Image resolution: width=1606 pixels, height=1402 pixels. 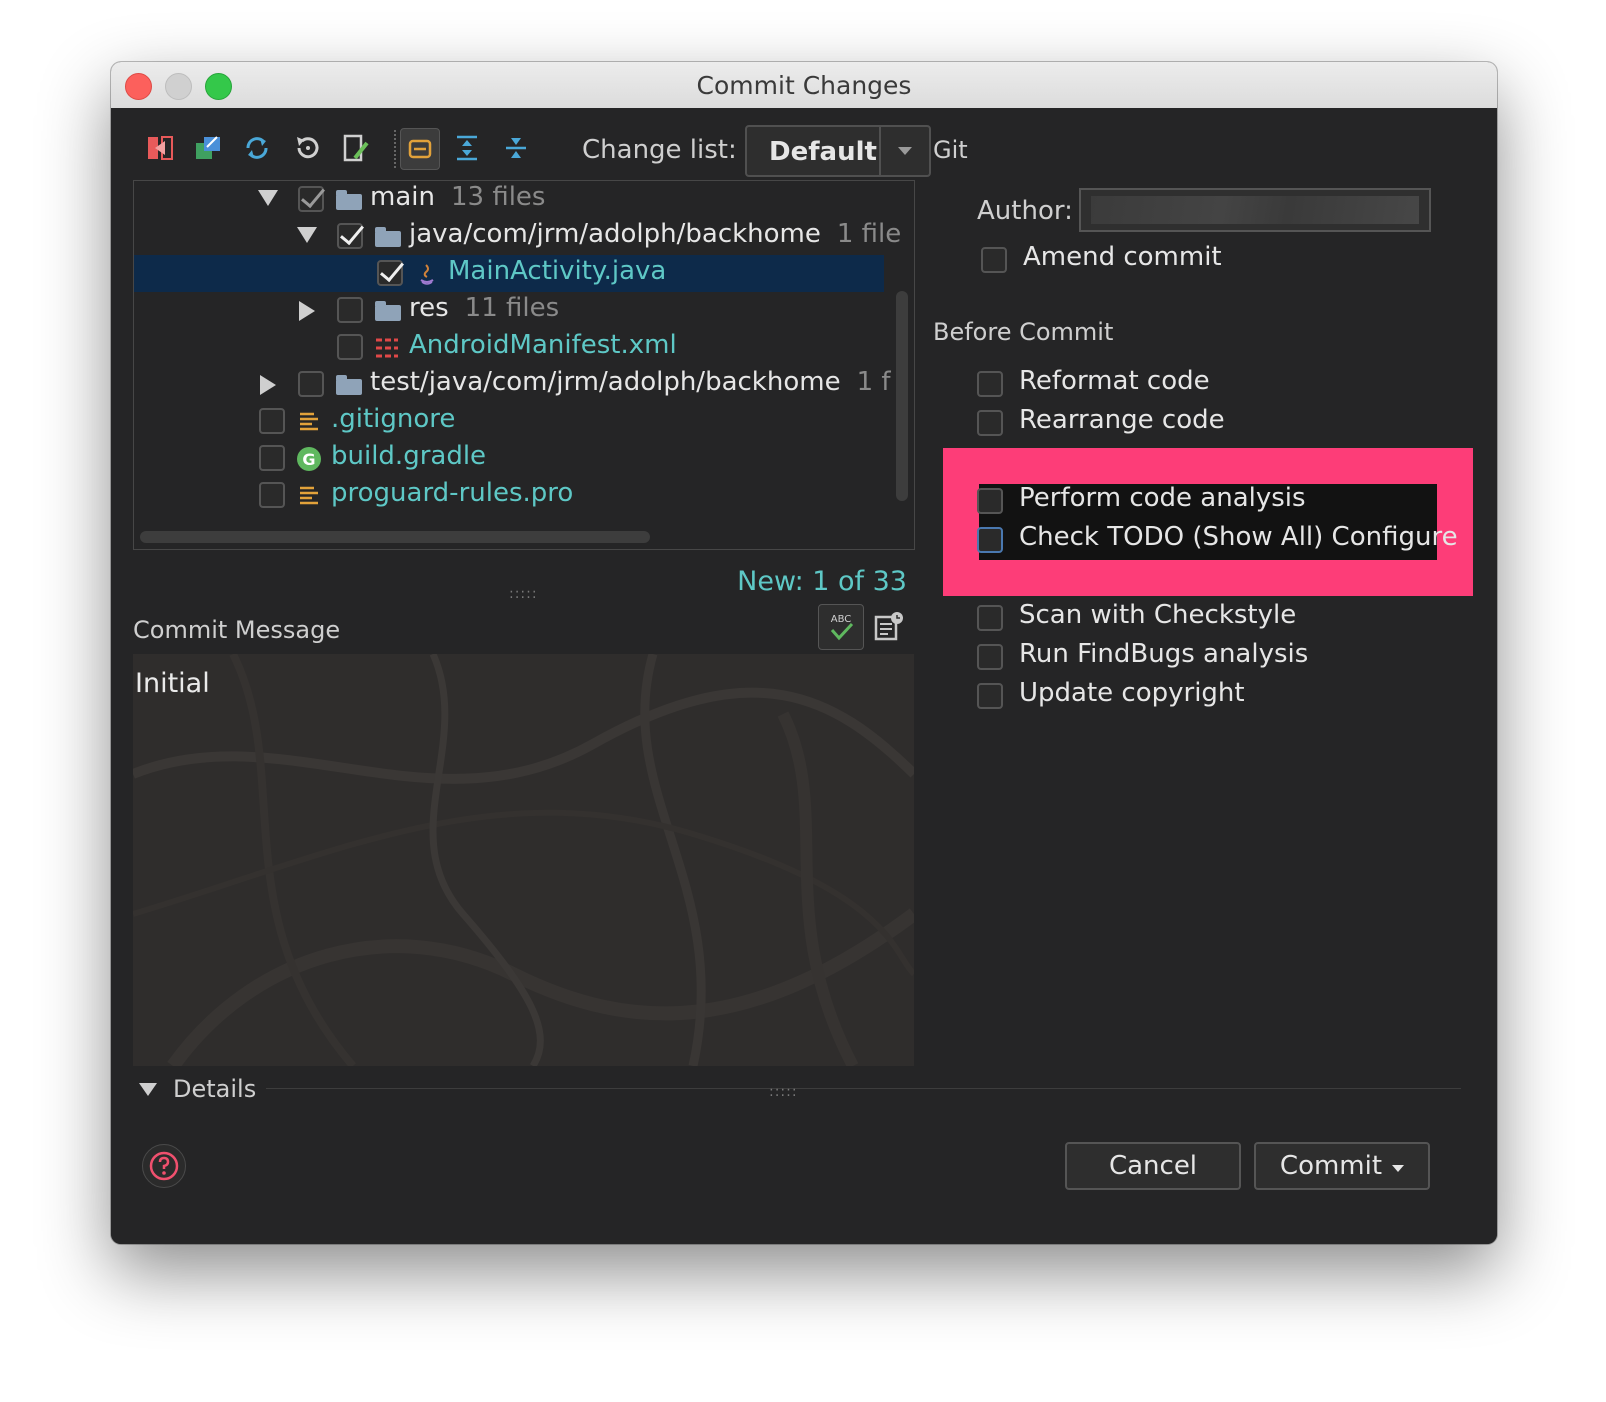 What do you see at coordinates (509, 310) in the screenshot?
I see `tree-row-res: res 11 files` at bounding box center [509, 310].